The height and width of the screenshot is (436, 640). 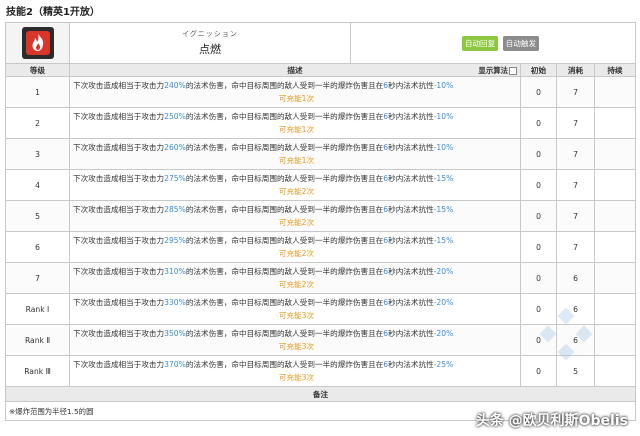 I want to click on skill-tags-cell: 自动回复 自动触发, so click(x=493, y=43).